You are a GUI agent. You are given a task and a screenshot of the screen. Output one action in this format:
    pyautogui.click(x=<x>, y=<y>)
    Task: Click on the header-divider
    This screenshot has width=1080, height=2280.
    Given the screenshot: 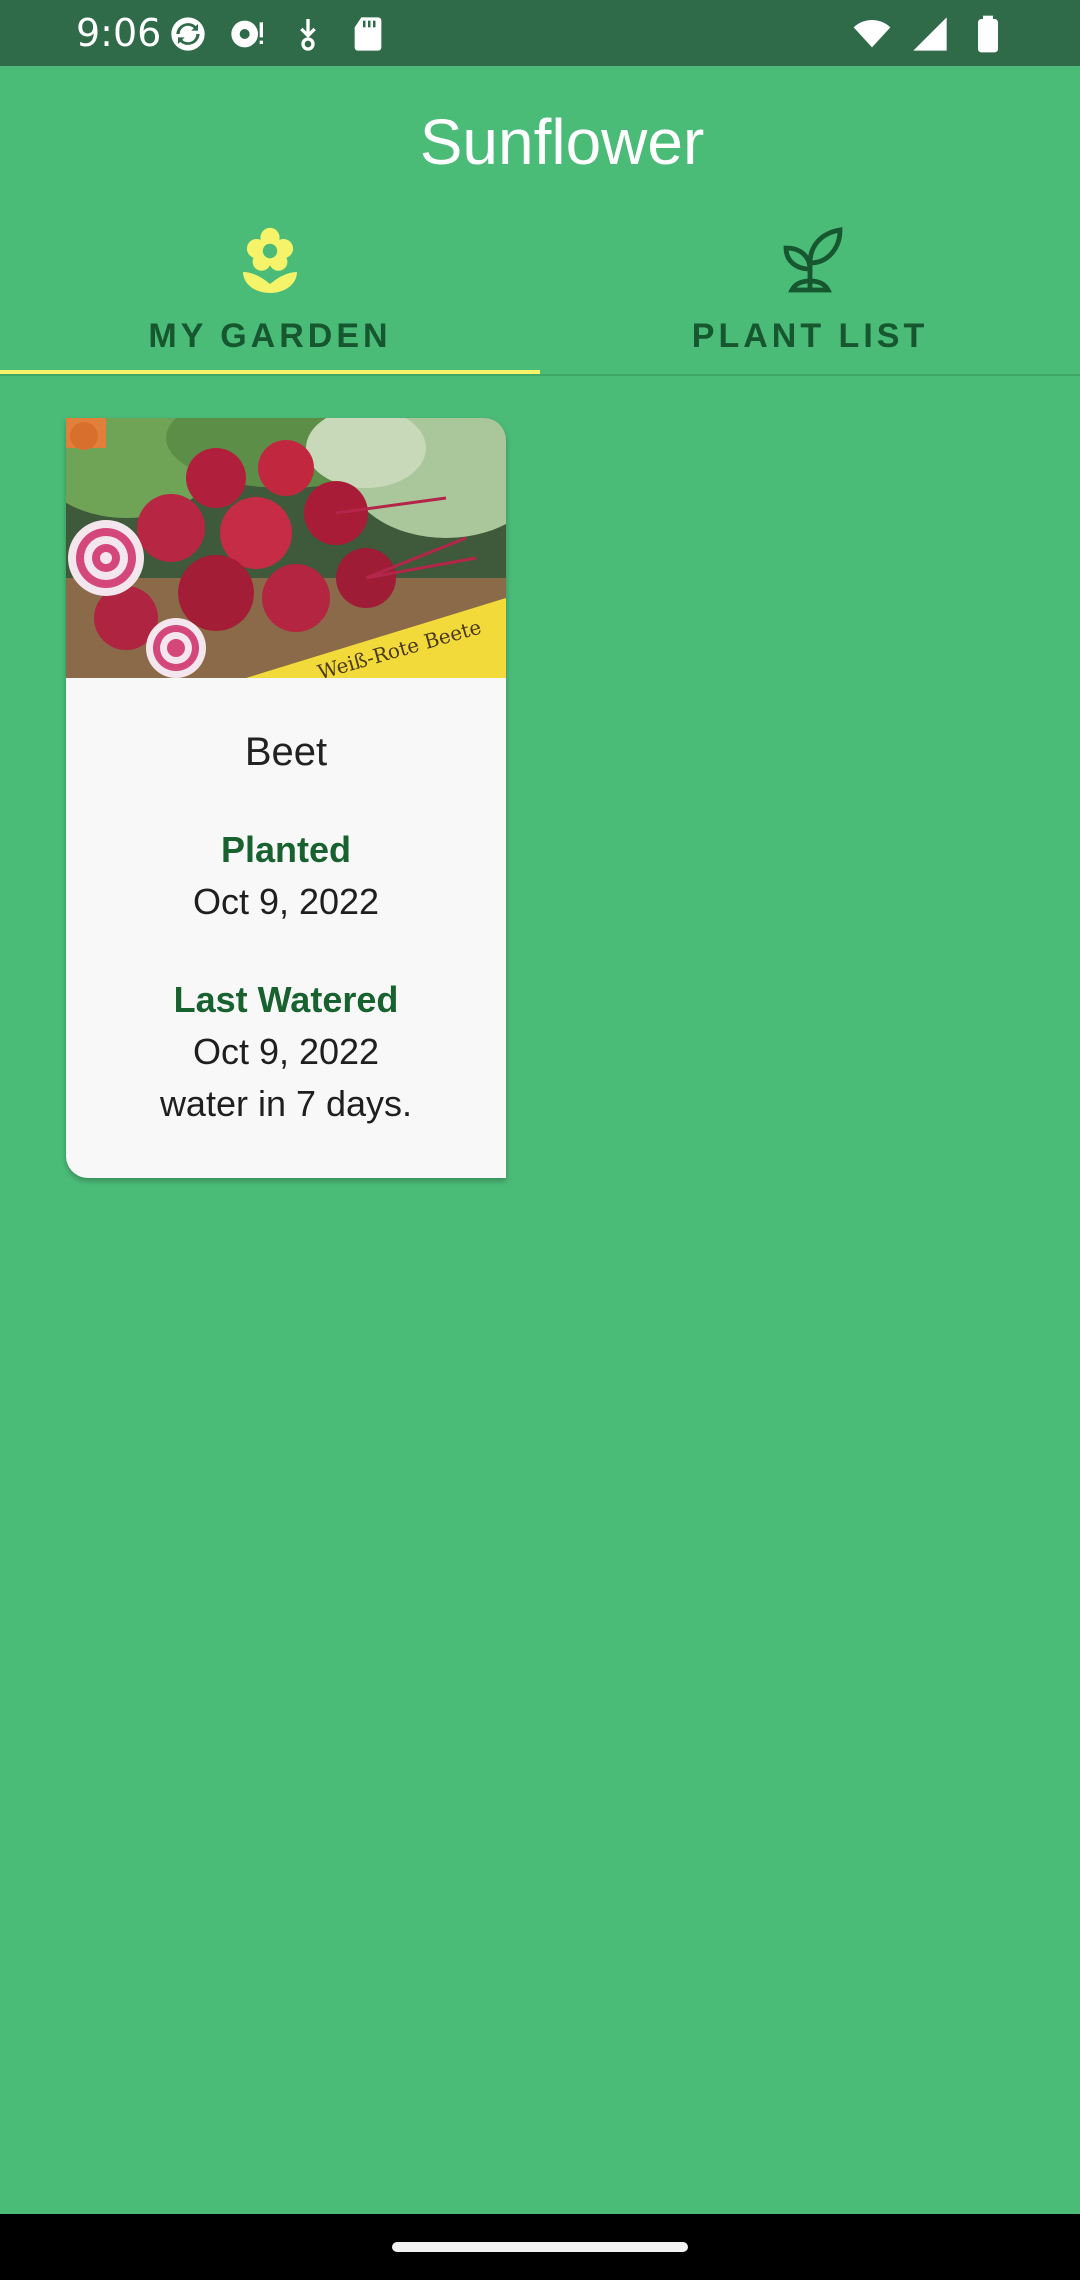 What is the action you would take?
    pyautogui.click(x=540, y=375)
    